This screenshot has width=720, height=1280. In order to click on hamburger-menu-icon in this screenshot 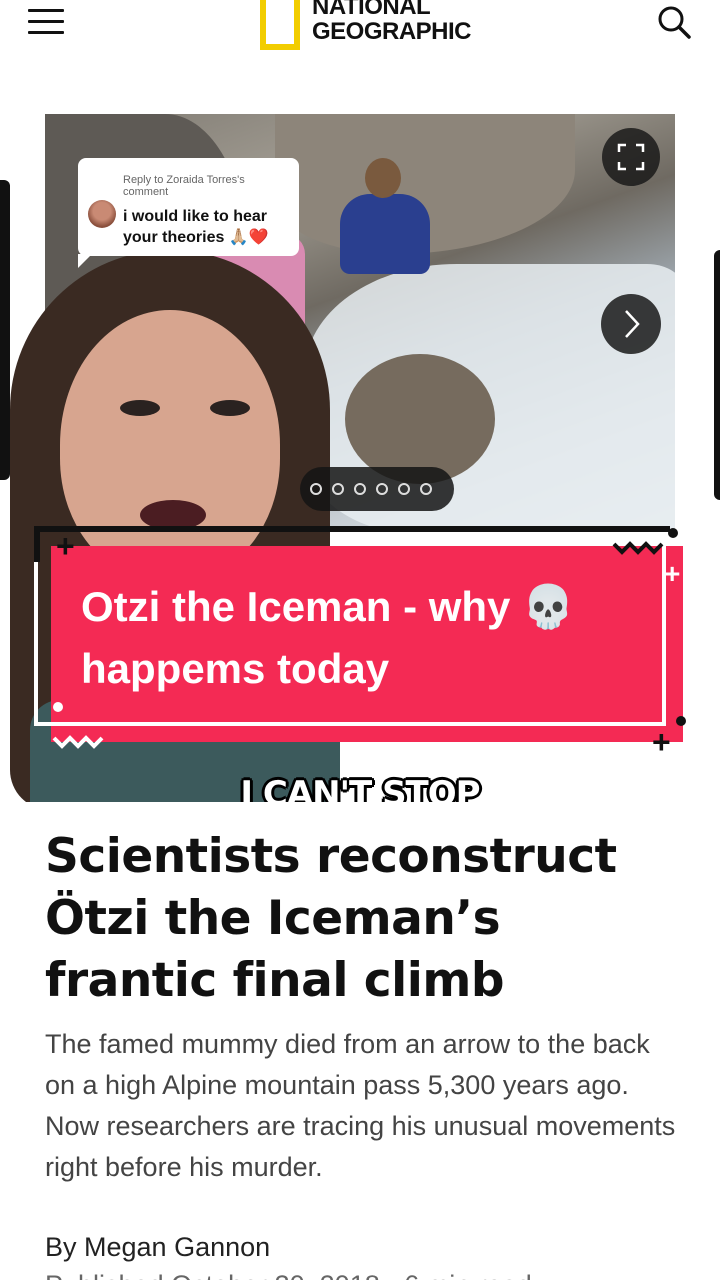, I will do `click(46, 22)`.